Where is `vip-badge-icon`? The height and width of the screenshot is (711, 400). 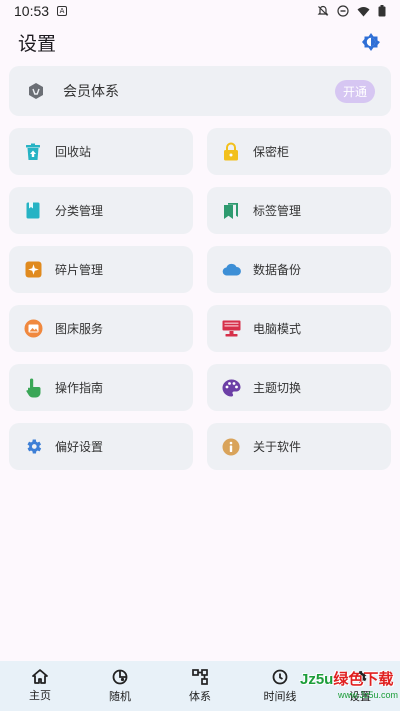 vip-badge-icon is located at coordinates (36, 91).